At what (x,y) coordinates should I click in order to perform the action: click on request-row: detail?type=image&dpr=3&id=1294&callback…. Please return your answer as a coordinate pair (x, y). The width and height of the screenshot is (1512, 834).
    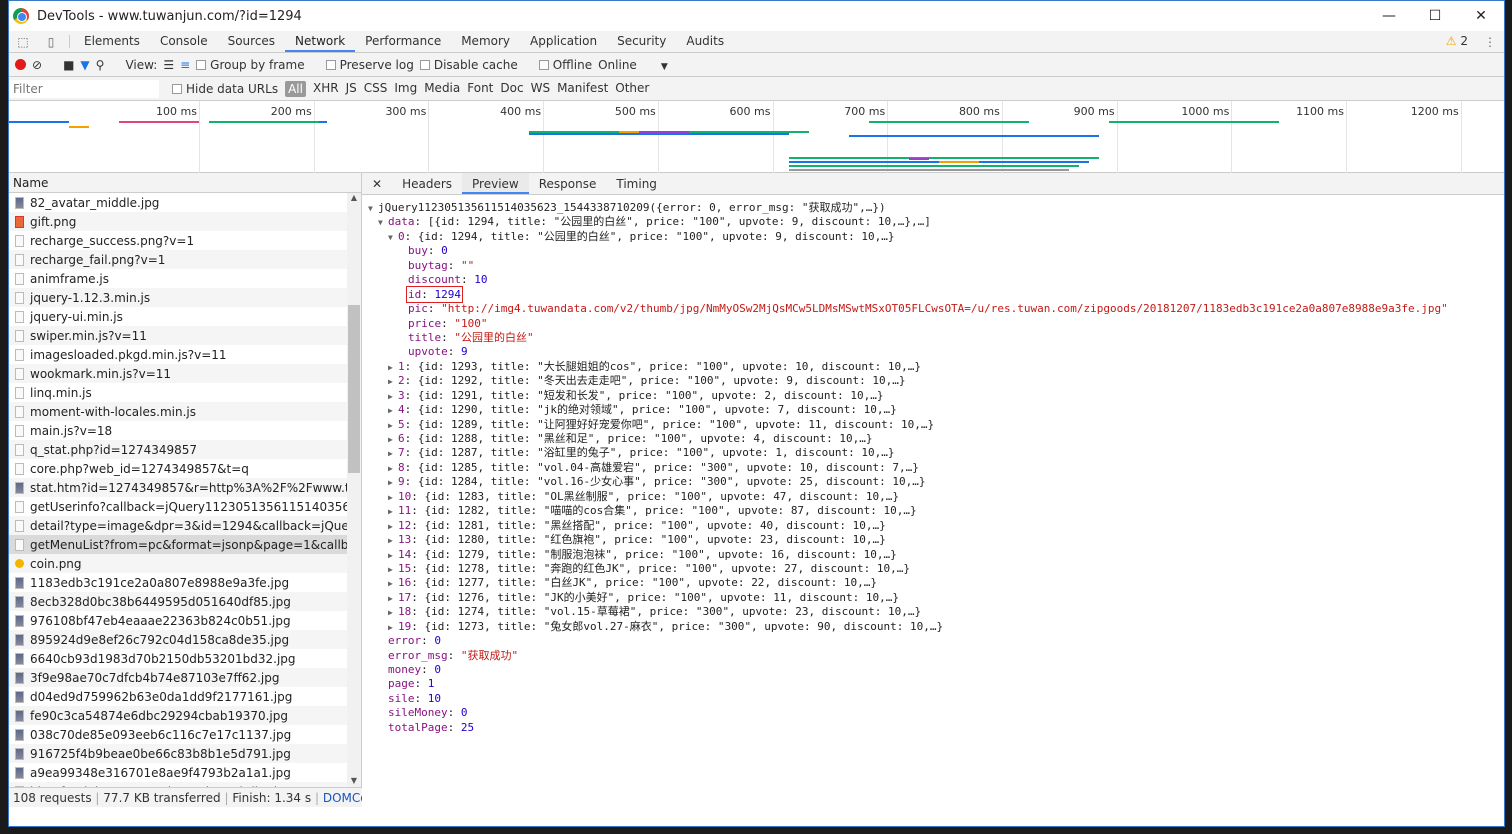
    Looking at the image, I should click on (178, 525).